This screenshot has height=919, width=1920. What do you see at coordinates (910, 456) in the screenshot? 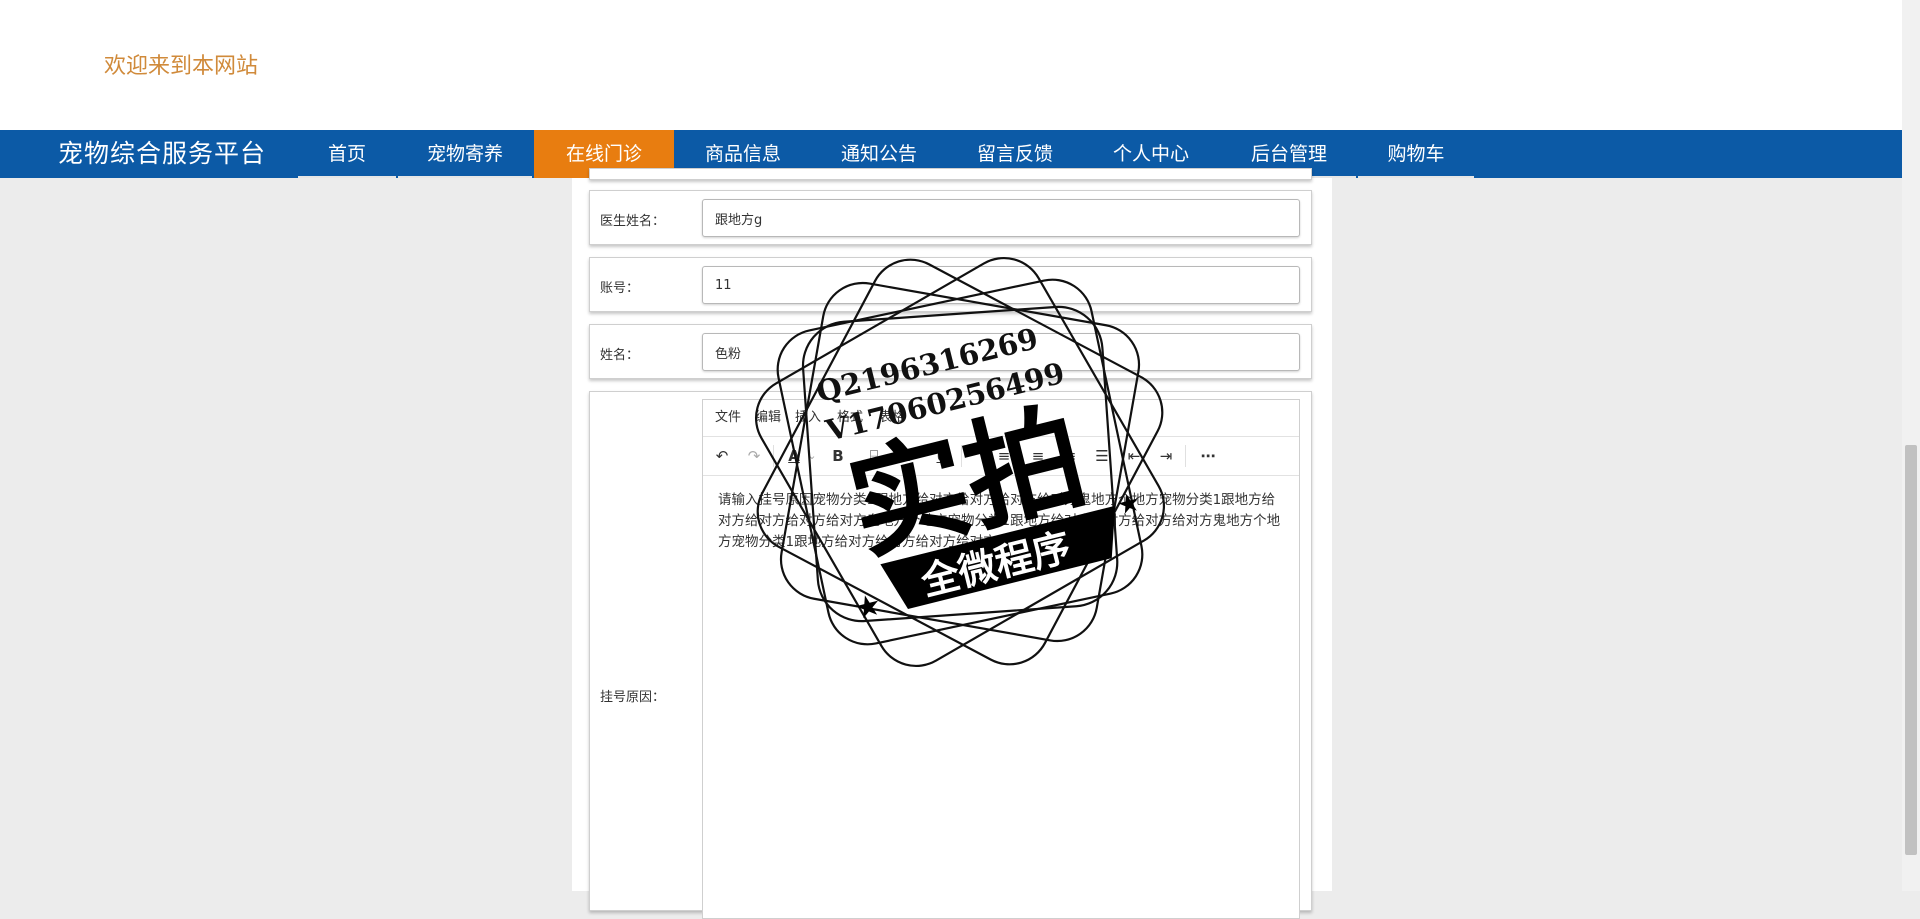
I see `italic-icon: I` at bounding box center [910, 456].